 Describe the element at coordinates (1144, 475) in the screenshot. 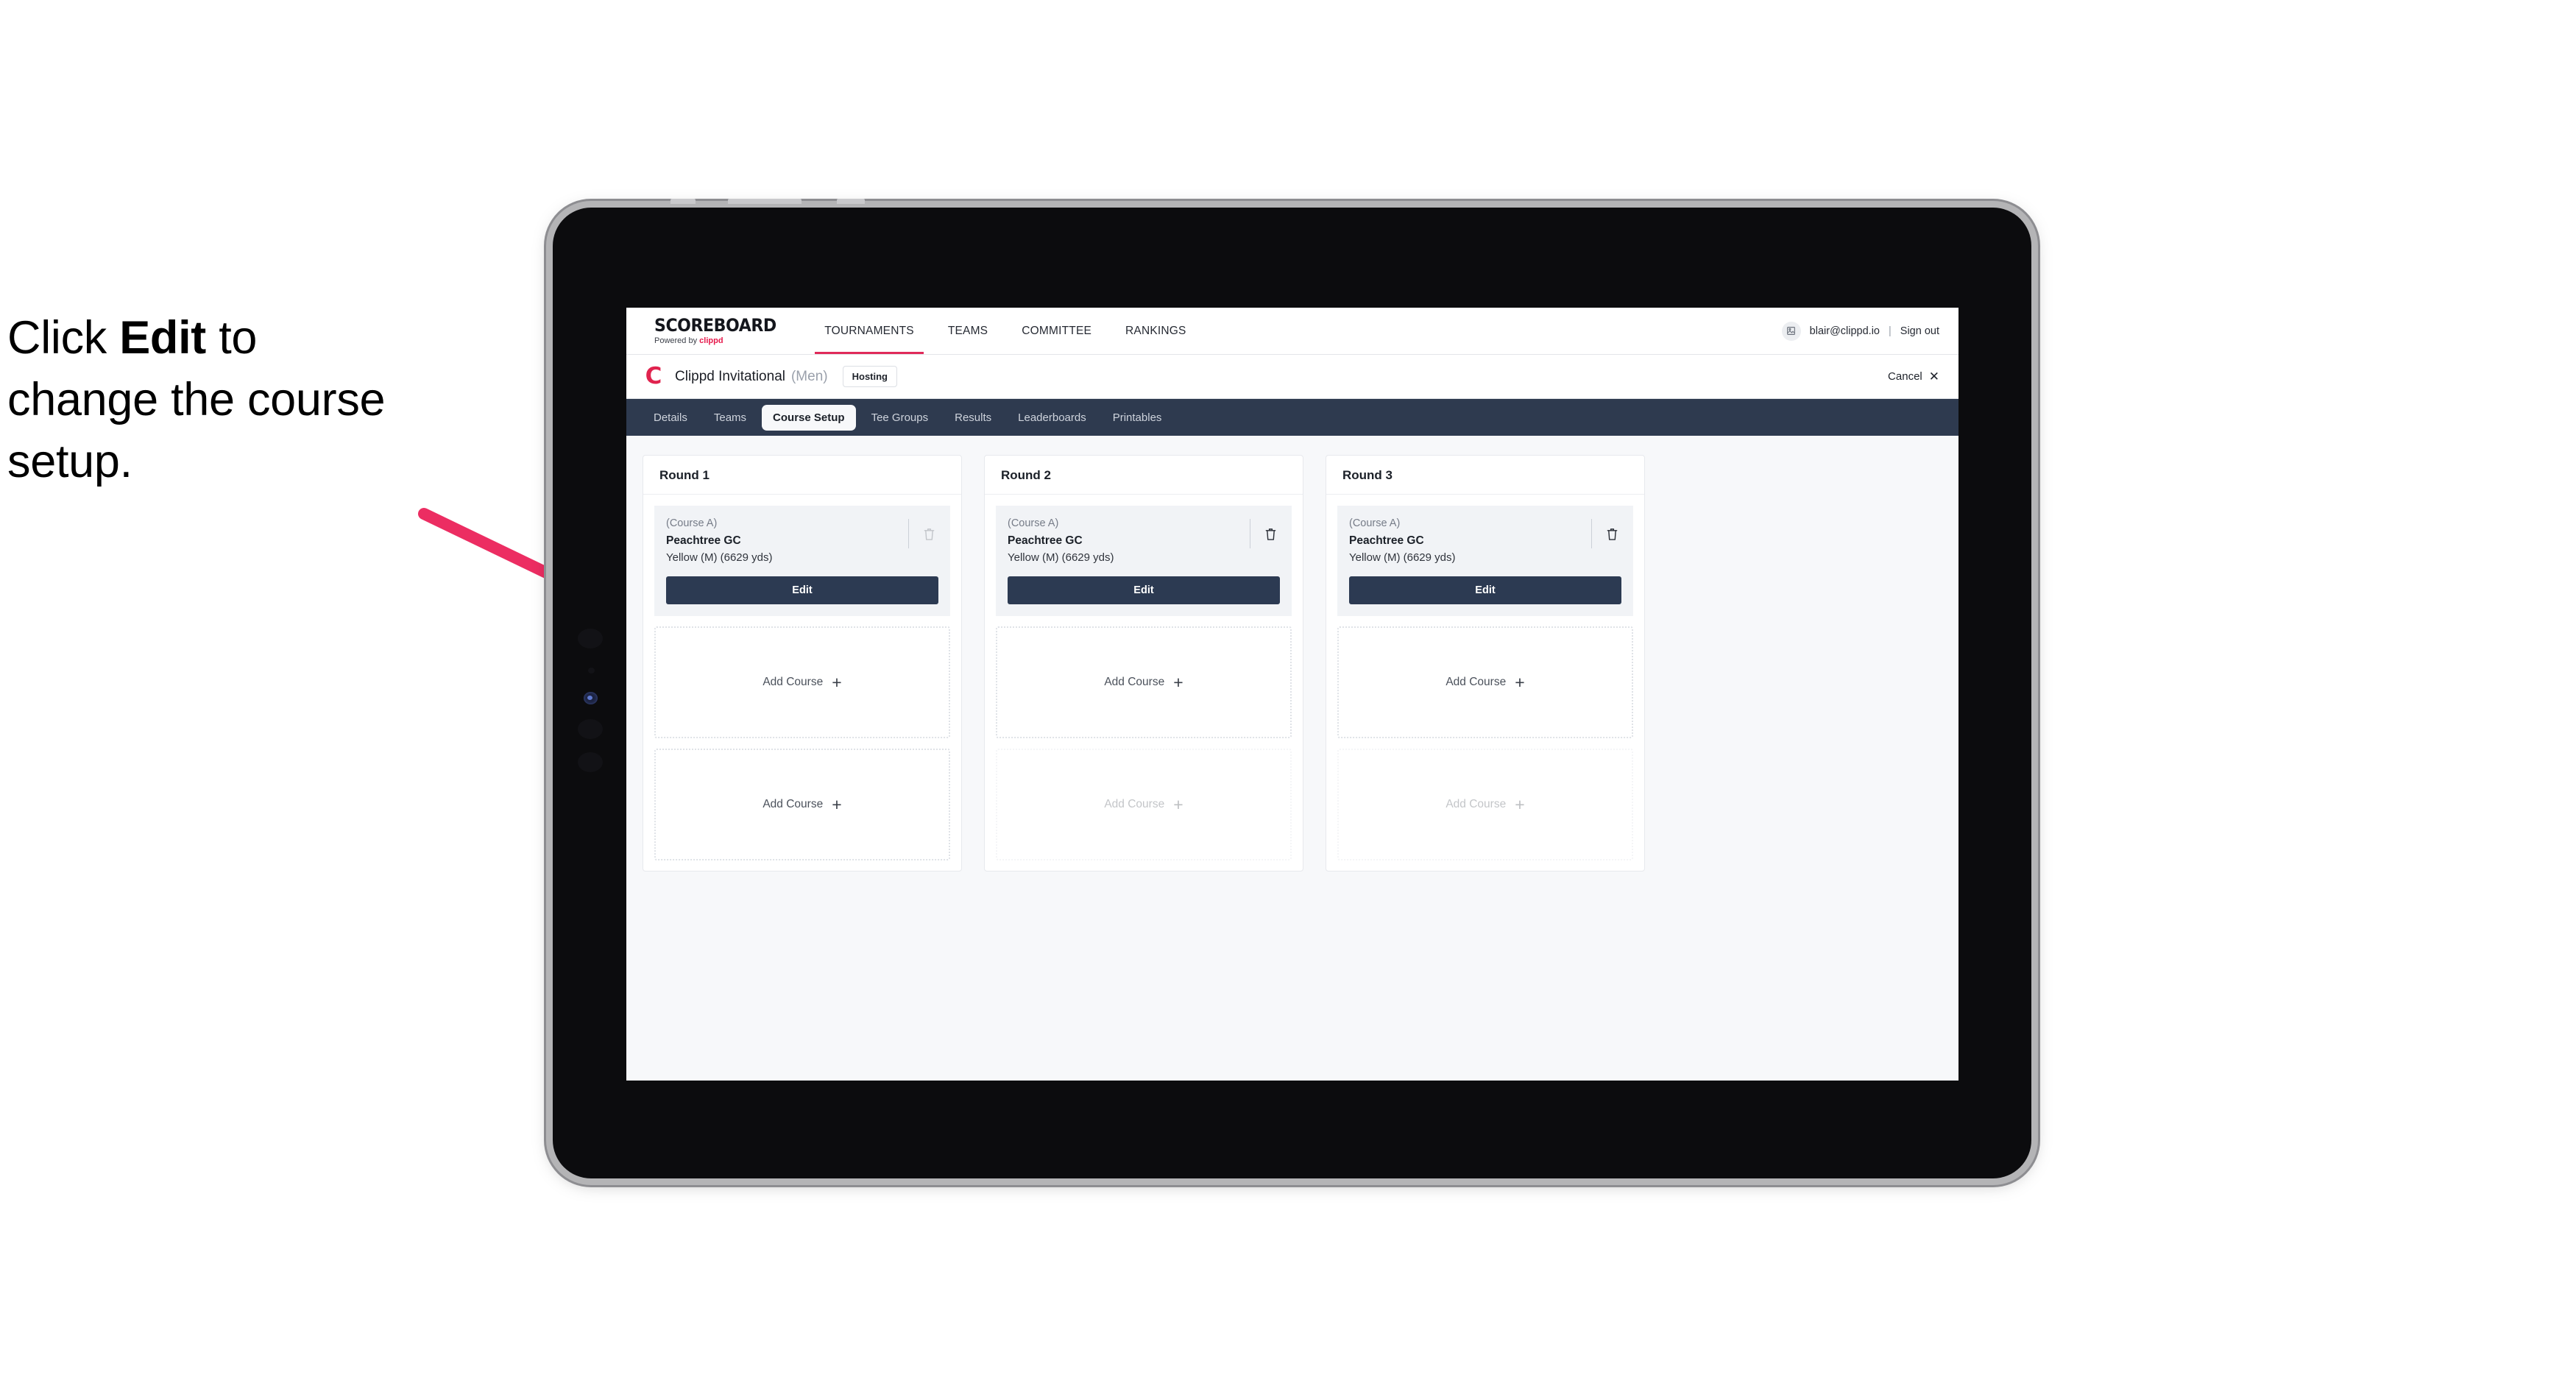

I see `round-header: Round 2` at that location.